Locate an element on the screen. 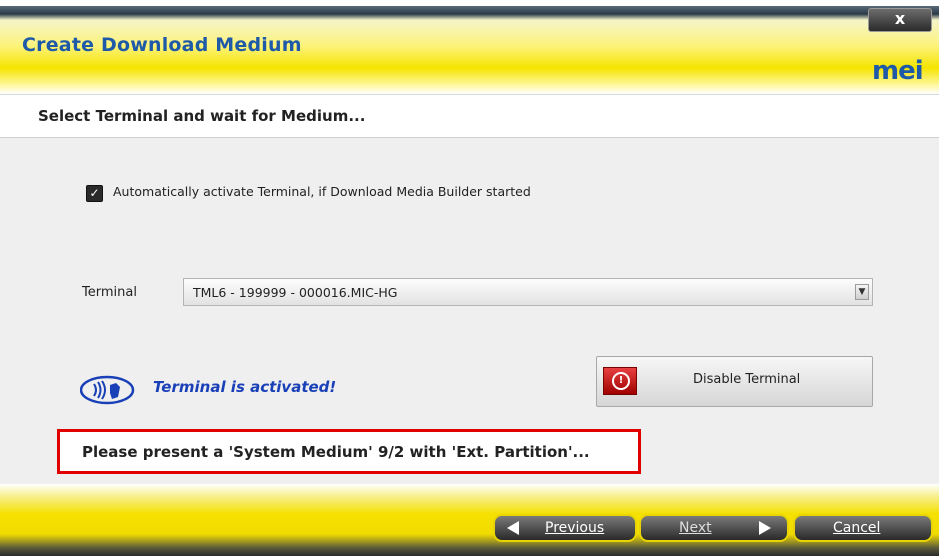  previous-label: Previous is located at coordinates (575, 528).